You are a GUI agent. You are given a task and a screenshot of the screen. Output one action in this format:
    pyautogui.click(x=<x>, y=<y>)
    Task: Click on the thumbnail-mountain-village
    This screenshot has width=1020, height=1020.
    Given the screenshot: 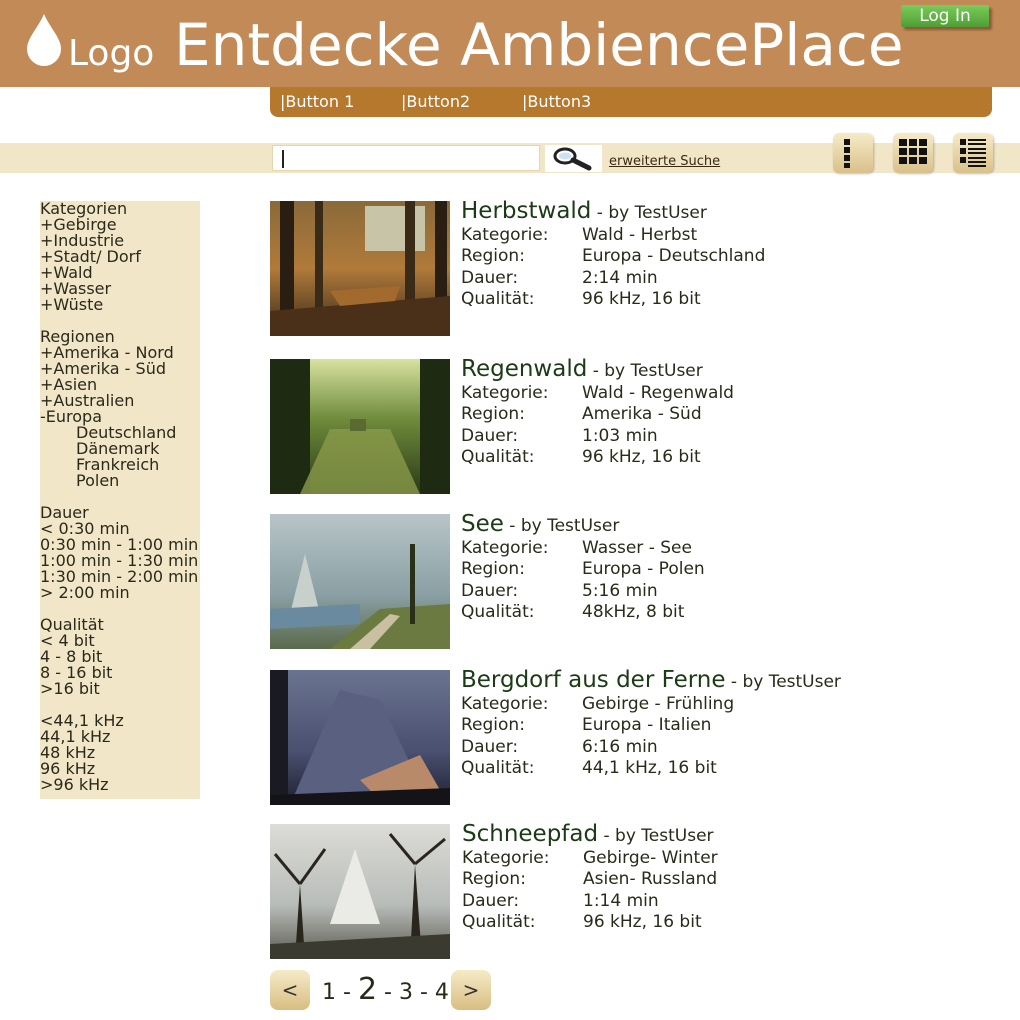 What is the action you would take?
    pyautogui.click(x=360, y=737)
    